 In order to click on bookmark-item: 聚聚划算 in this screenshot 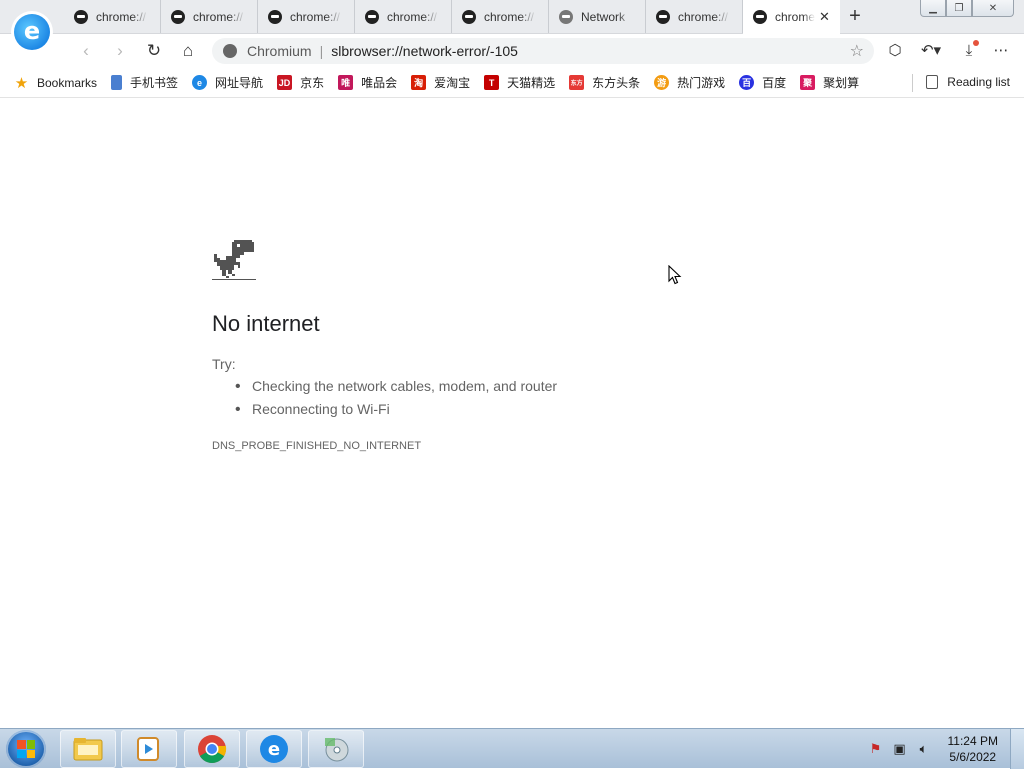, I will do `click(829, 82)`.